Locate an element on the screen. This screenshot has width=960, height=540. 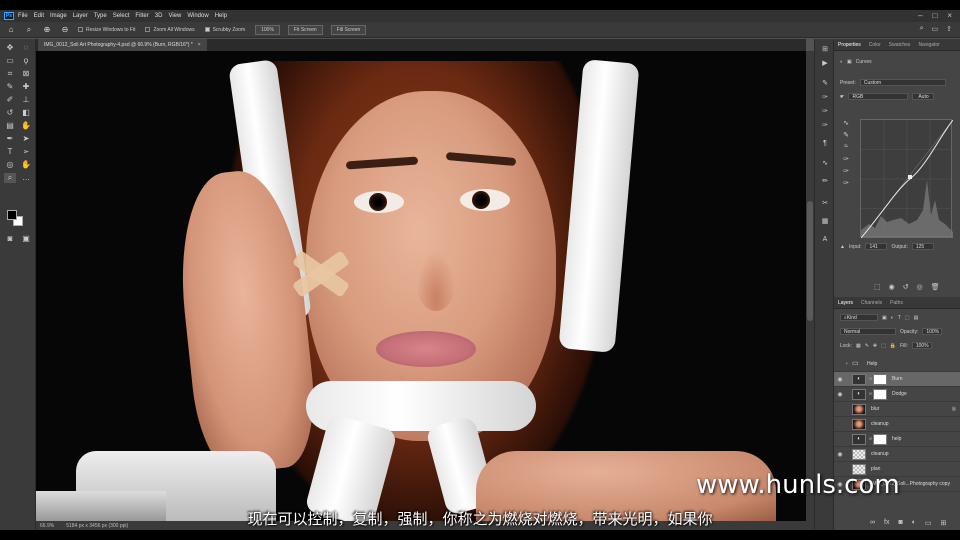
menu-file: File is located at coordinates (23, 16).